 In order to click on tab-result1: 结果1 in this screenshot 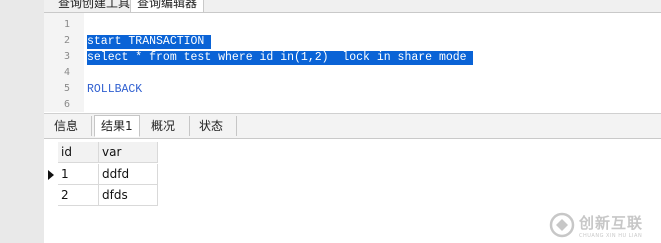, I will do `click(117, 126)`.